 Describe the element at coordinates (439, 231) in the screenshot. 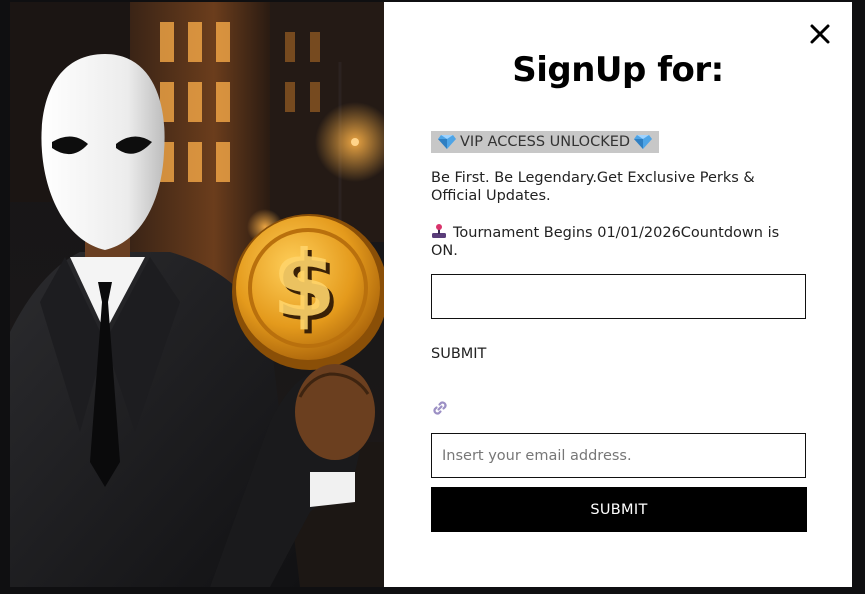

I see `joystick-icon` at that location.